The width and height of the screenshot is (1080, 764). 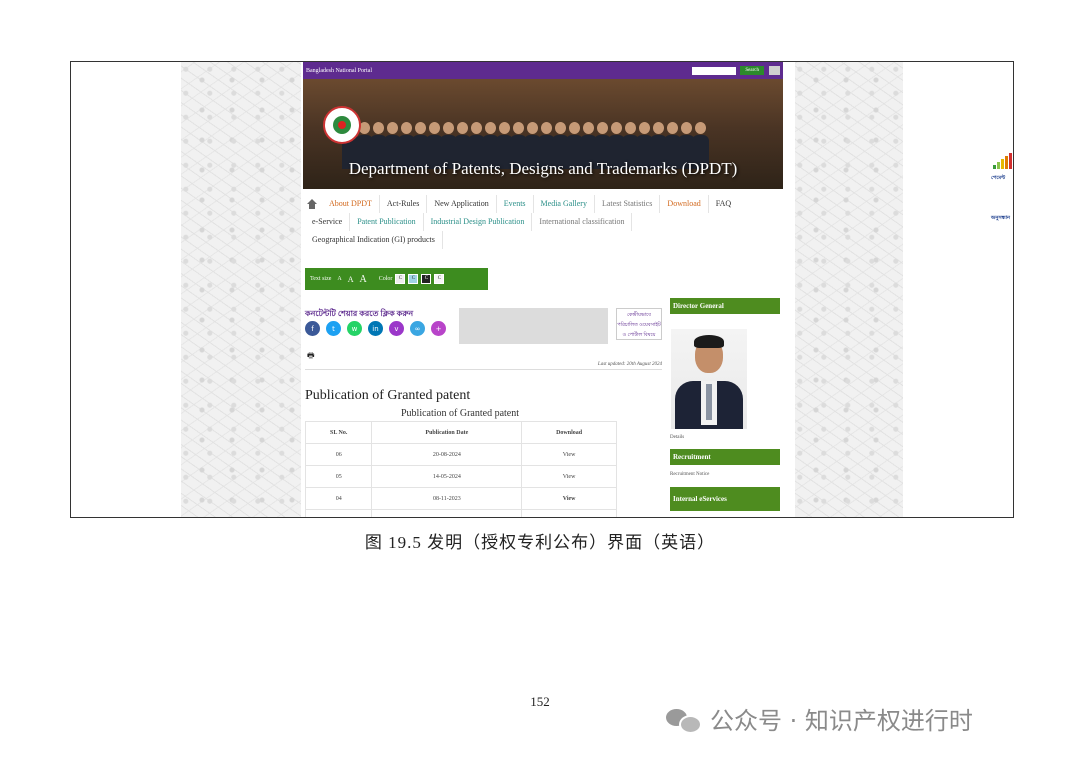 I want to click on figure-caption: 图 19.5 发明（授权专利公布）界面（英语）, so click(x=540, y=542).